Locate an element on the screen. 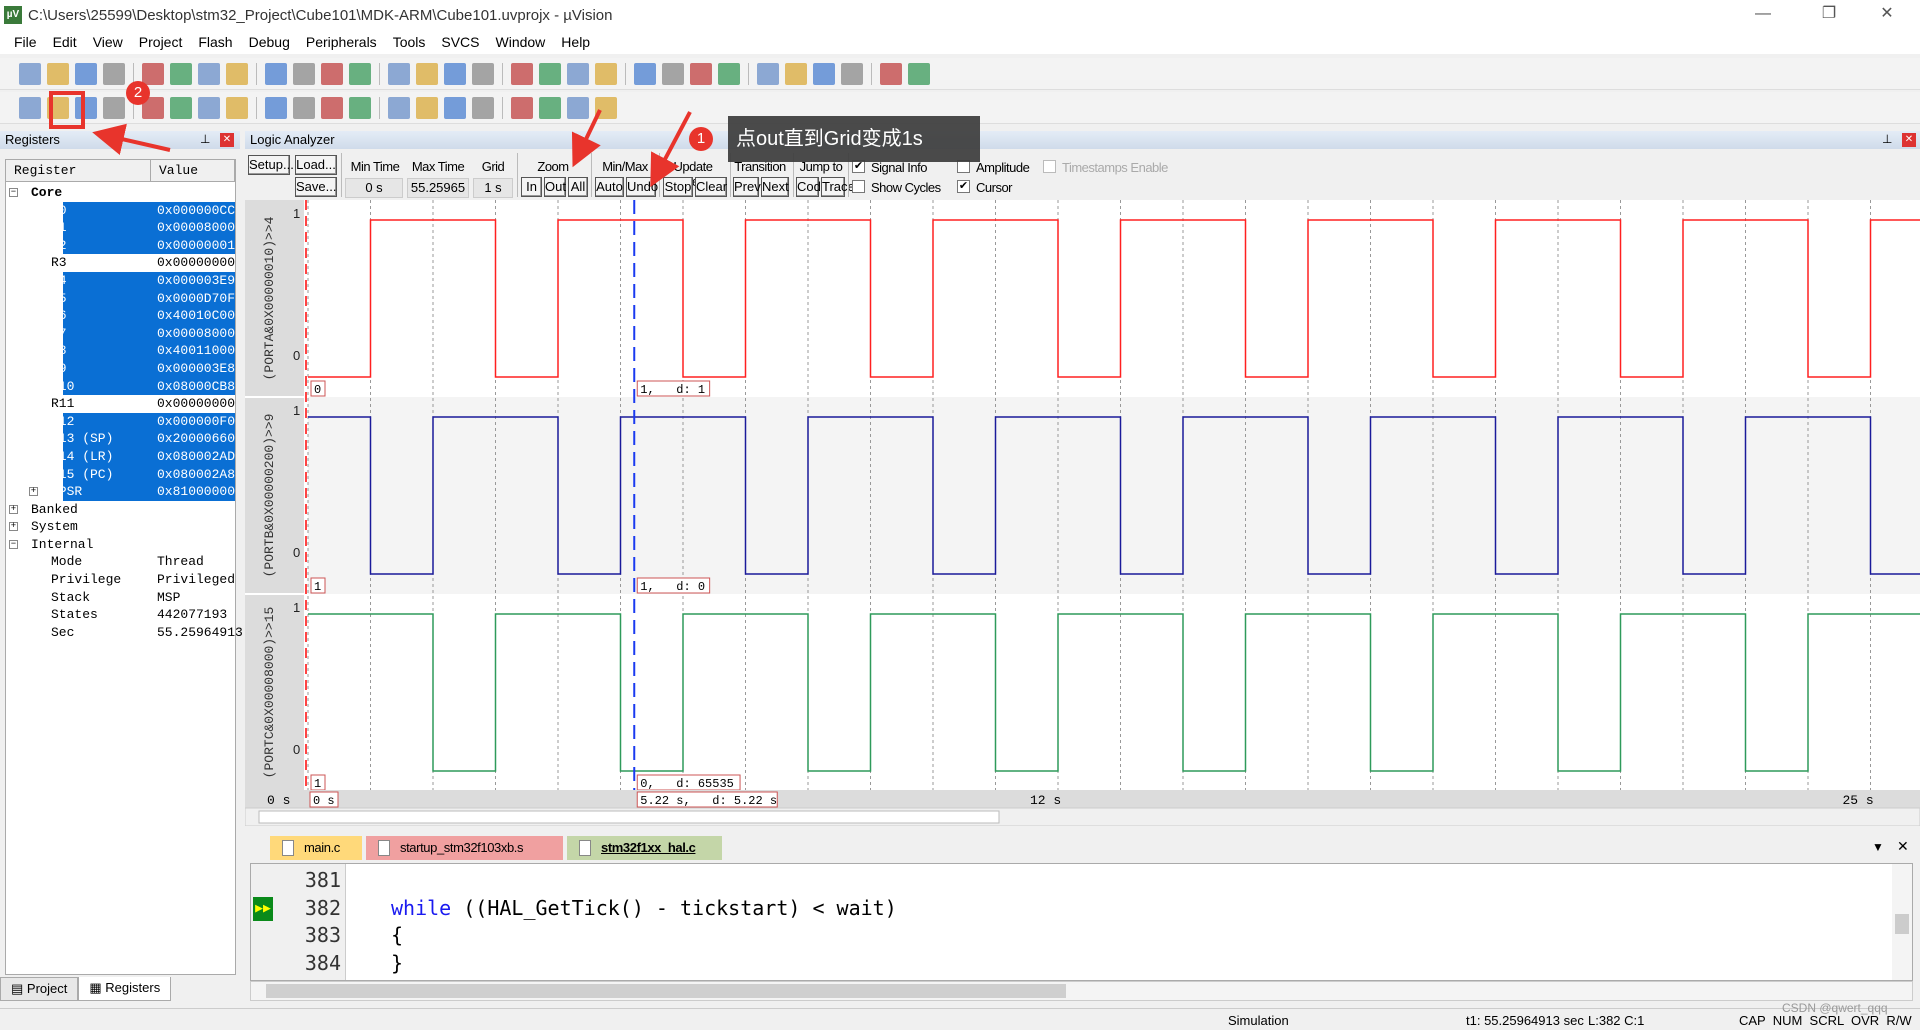  configure-icon is located at coordinates (919, 73).